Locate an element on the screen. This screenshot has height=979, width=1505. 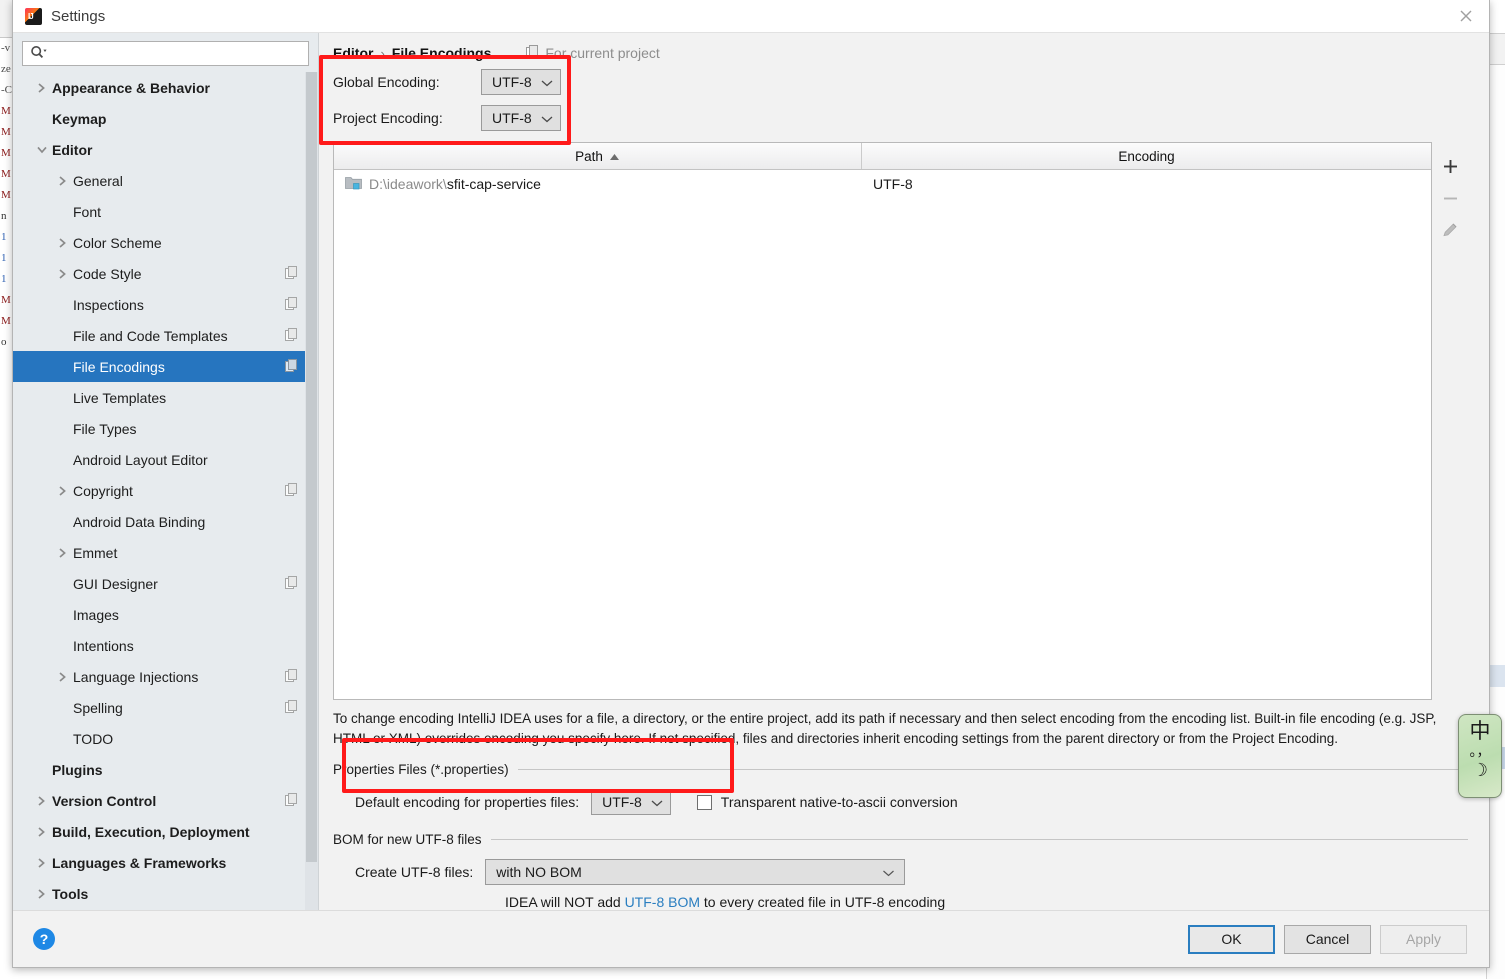
project-encoding-combo: UTF-8 is located at coordinates (521, 118).